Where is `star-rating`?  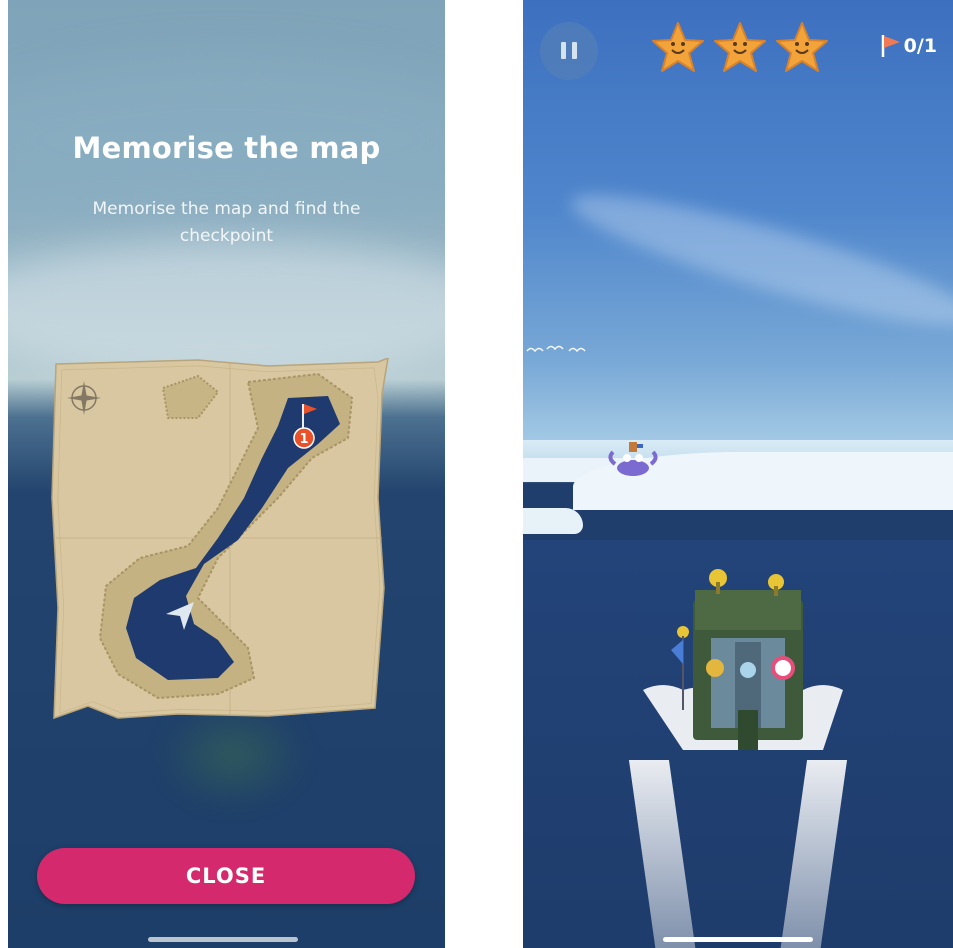 star-rating is located at coordinates (740, 48).